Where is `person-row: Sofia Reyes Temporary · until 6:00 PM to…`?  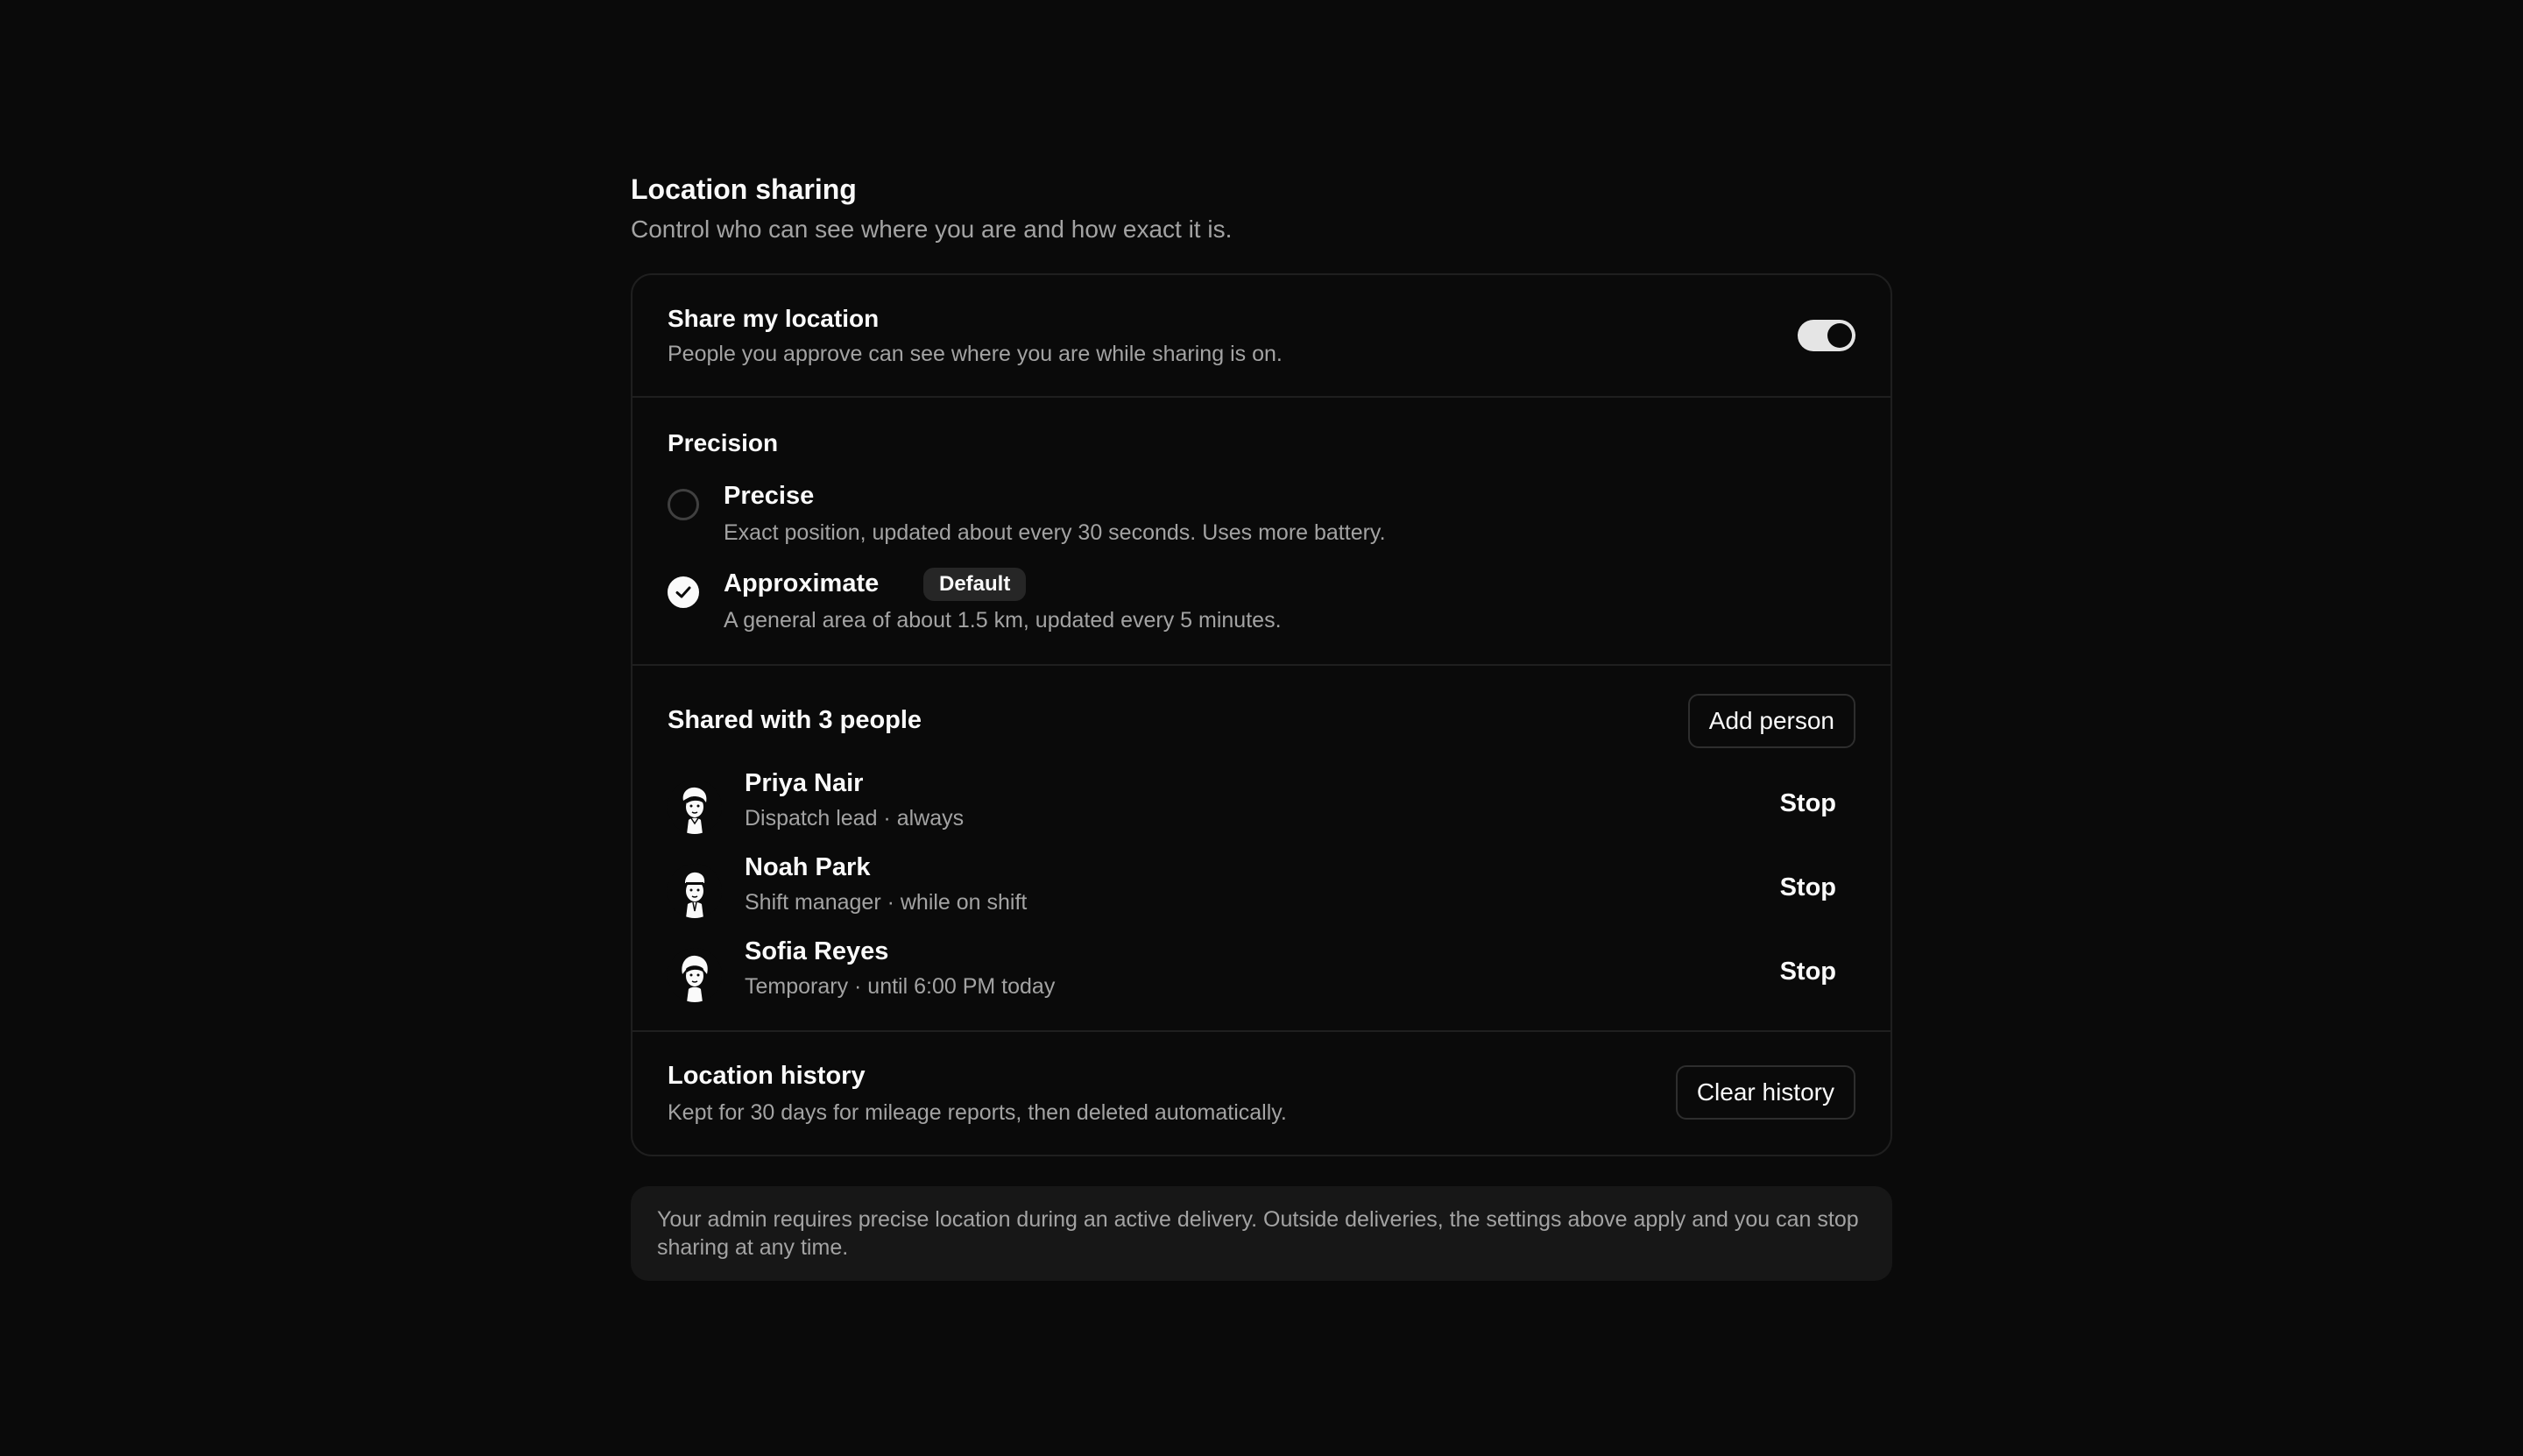 person-row: Sofia Reyes Temporary · until 6:00 PM to… is located at coordinates (1261, 972).